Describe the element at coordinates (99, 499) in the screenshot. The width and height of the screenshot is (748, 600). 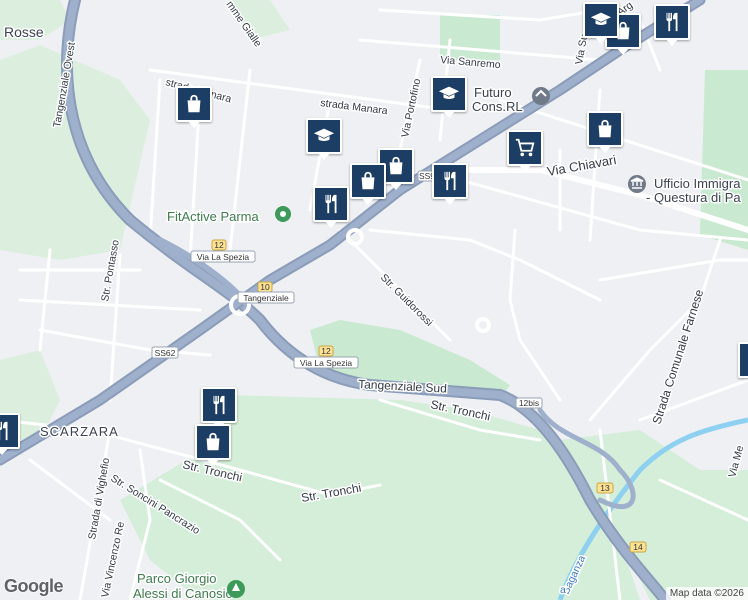
I see `label-strada-di-vighefio: Strada di Vighefio` at that location.